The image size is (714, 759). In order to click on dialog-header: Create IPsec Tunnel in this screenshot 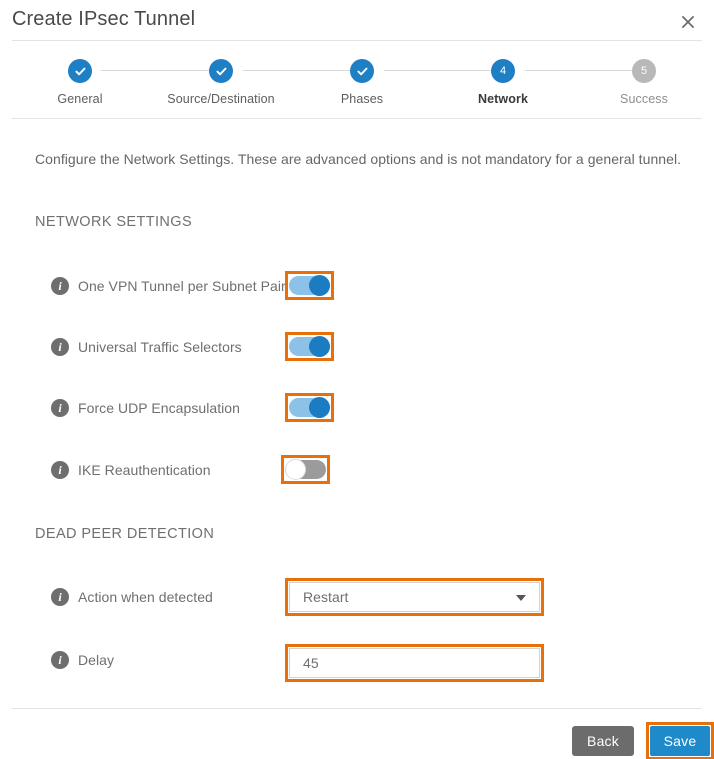, I will do `click(357, 20)`.